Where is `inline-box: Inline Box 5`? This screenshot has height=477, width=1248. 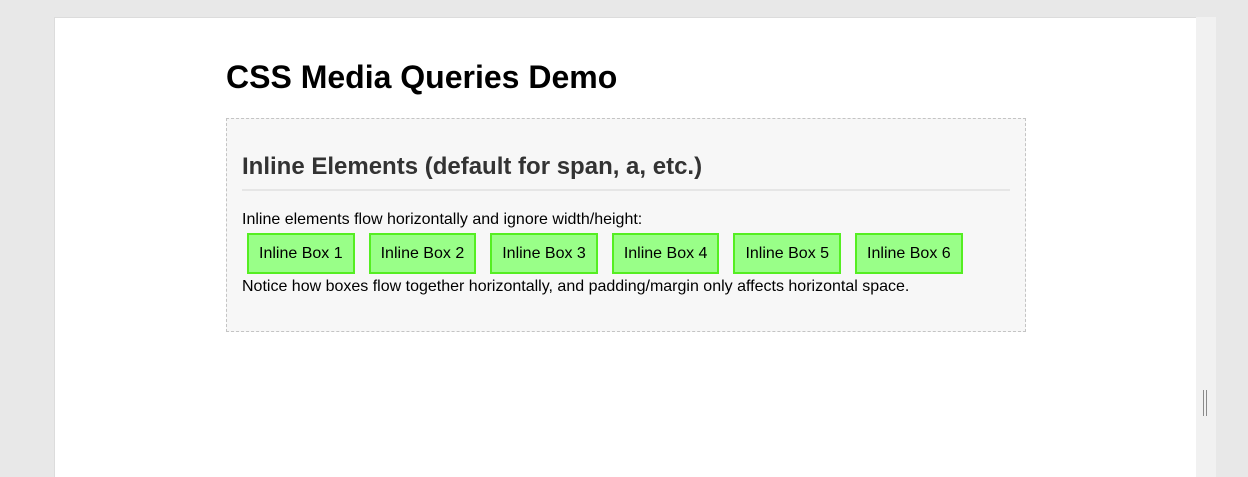
inline-box: Inline Box 5 is located at coordinates (787, 253).